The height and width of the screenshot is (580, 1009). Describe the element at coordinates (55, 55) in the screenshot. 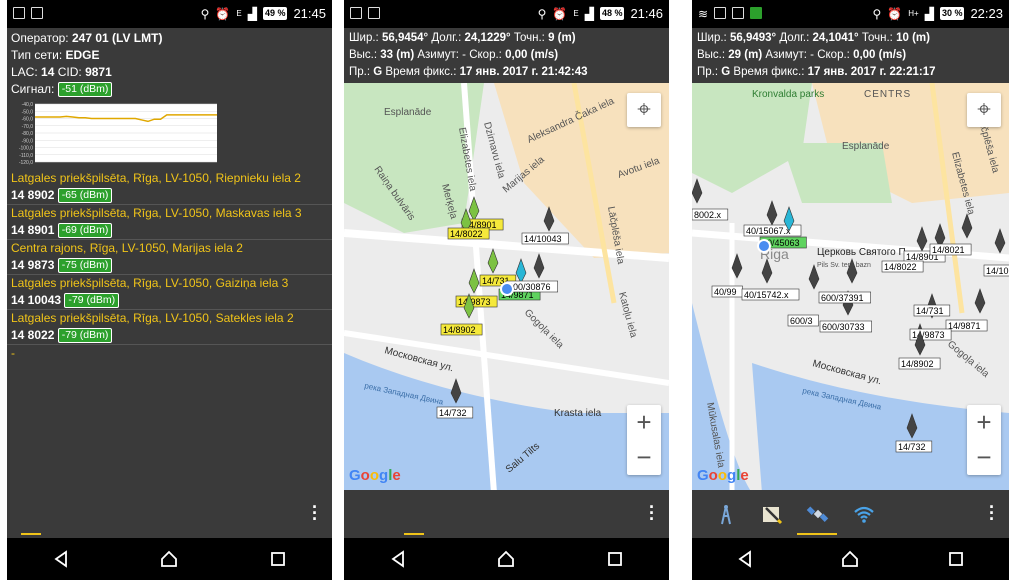

I see `network-type-row: Тип сети: EDGE` at that location.